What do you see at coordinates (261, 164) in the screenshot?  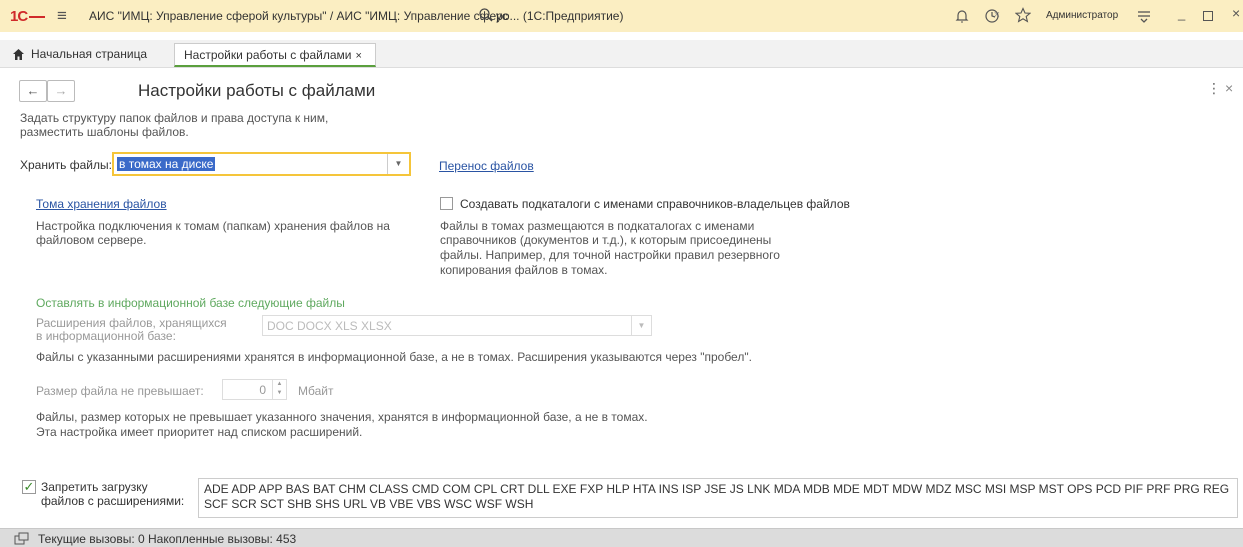 I see `store-files-select: в томах на диске ▼` at bounding box center [261, 164].